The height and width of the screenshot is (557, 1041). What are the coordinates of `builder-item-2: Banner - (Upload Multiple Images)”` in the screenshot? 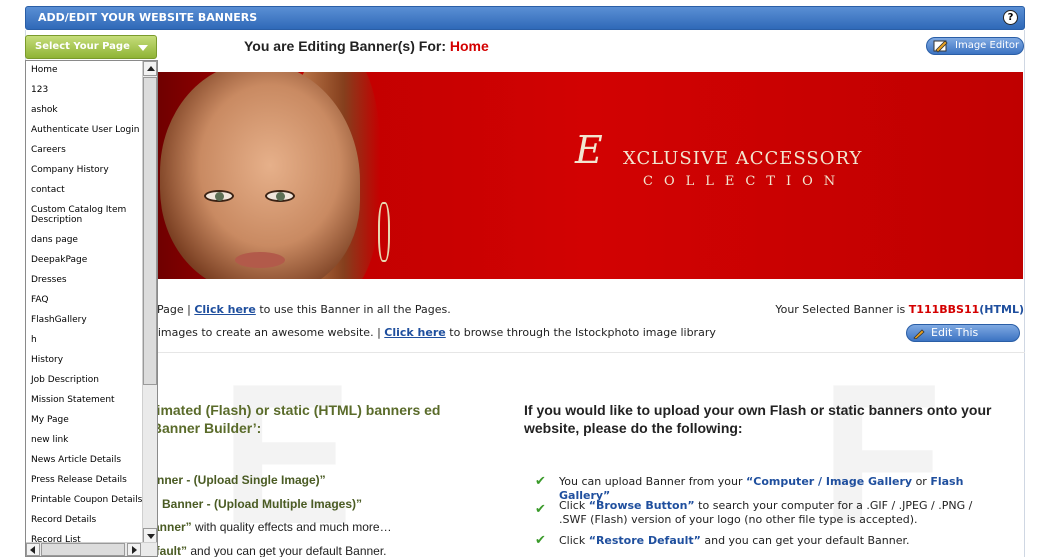 It's located at (262, 504).